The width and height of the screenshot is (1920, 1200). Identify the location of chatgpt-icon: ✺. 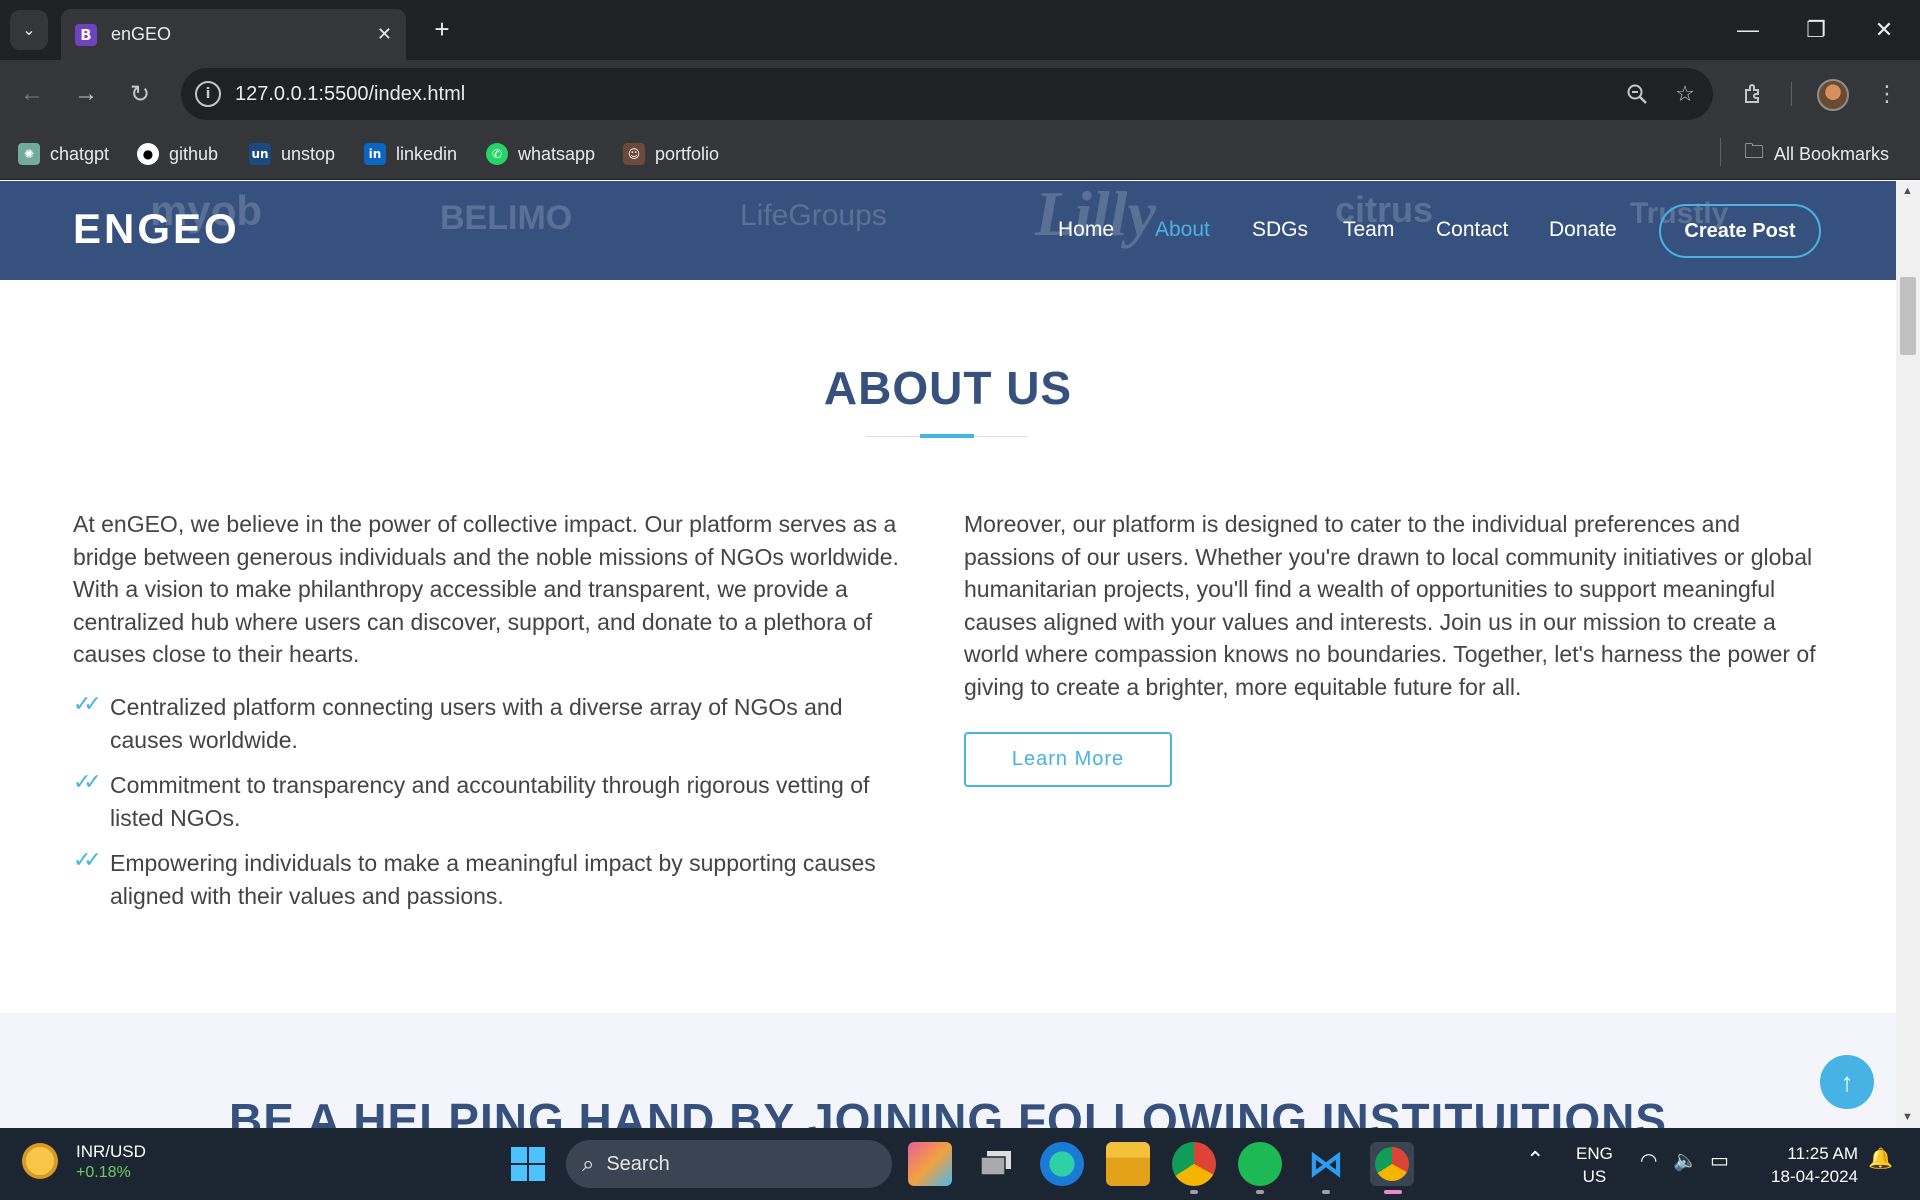
(29, 154).